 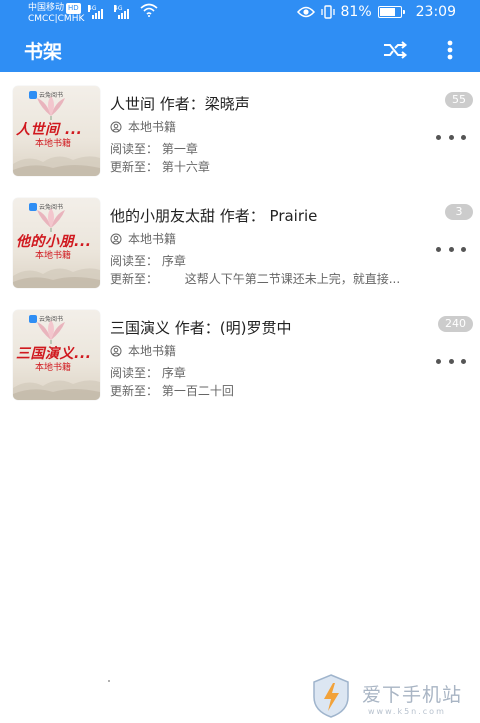 What do you see at coordinates (459, 100) in the screenshot?
I see `unread-count-badge: 55` at bounding box center [459, 100].